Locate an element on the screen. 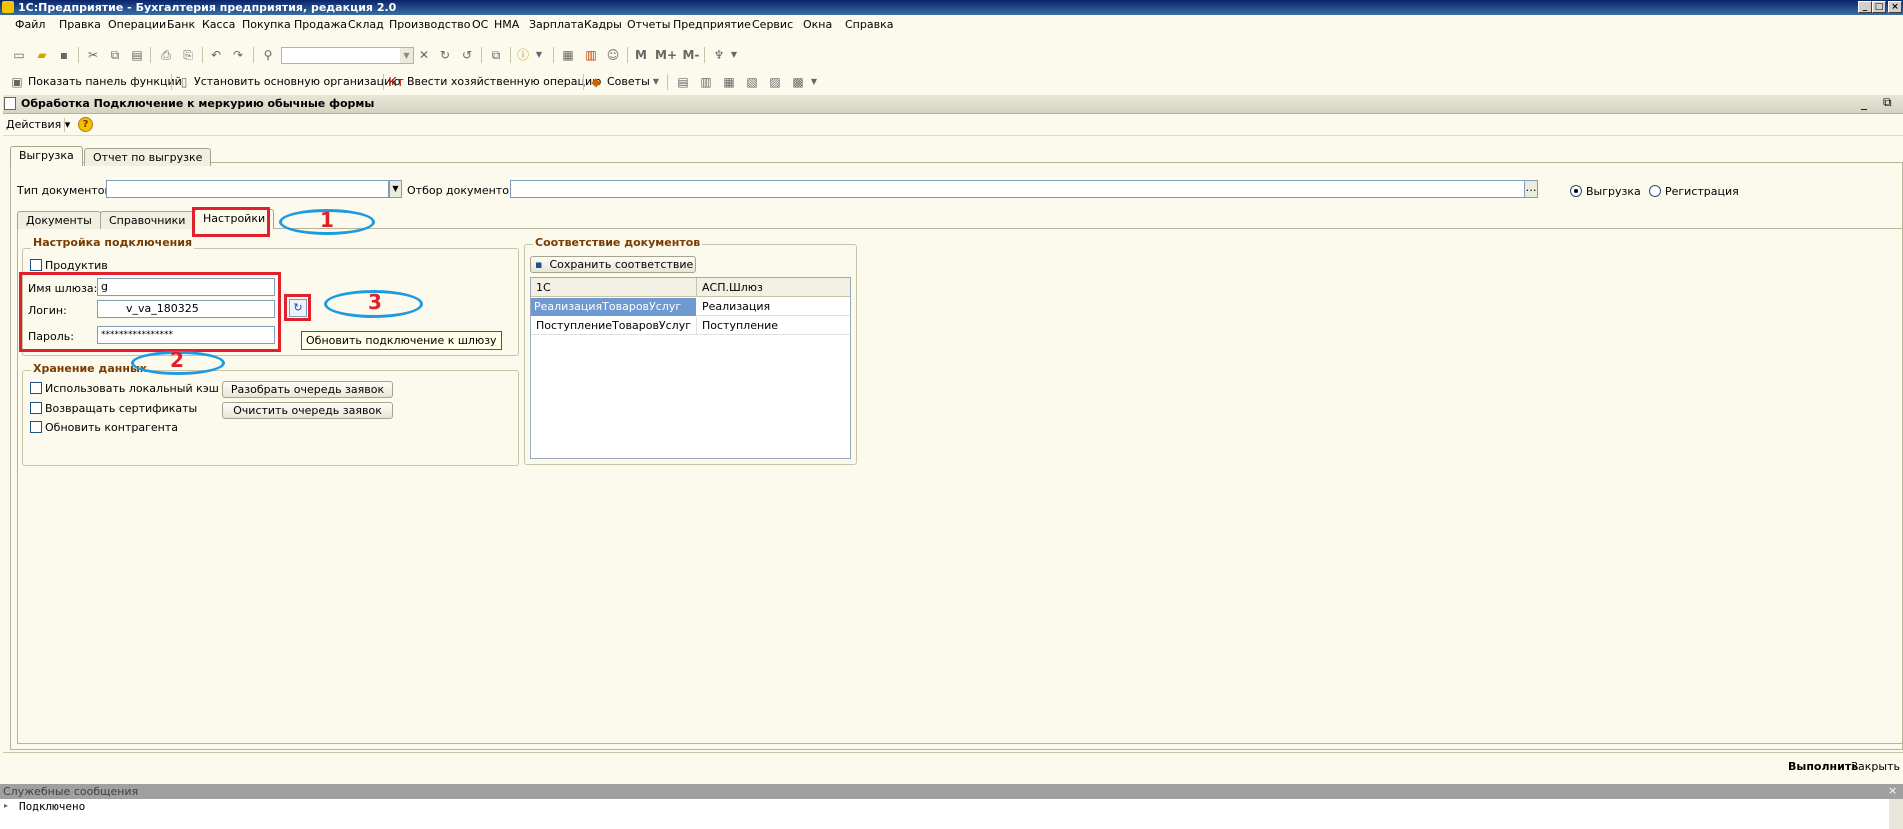 This screenshot has height=829, width=1903. actions-menu: Действия ▾ is located at coordinates (38, 124).